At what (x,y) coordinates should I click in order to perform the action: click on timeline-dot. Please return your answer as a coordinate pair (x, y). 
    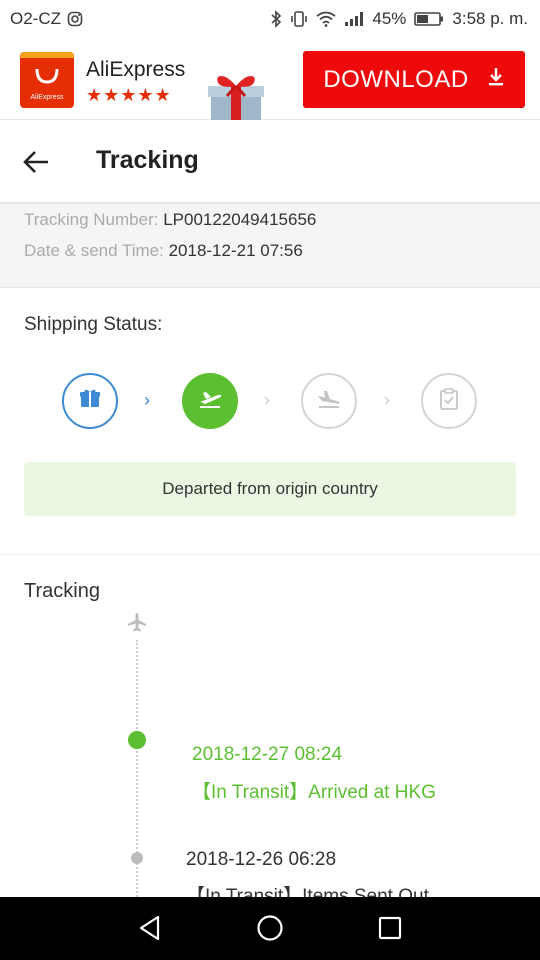
    Looking at the image, I should click on (137, 858).